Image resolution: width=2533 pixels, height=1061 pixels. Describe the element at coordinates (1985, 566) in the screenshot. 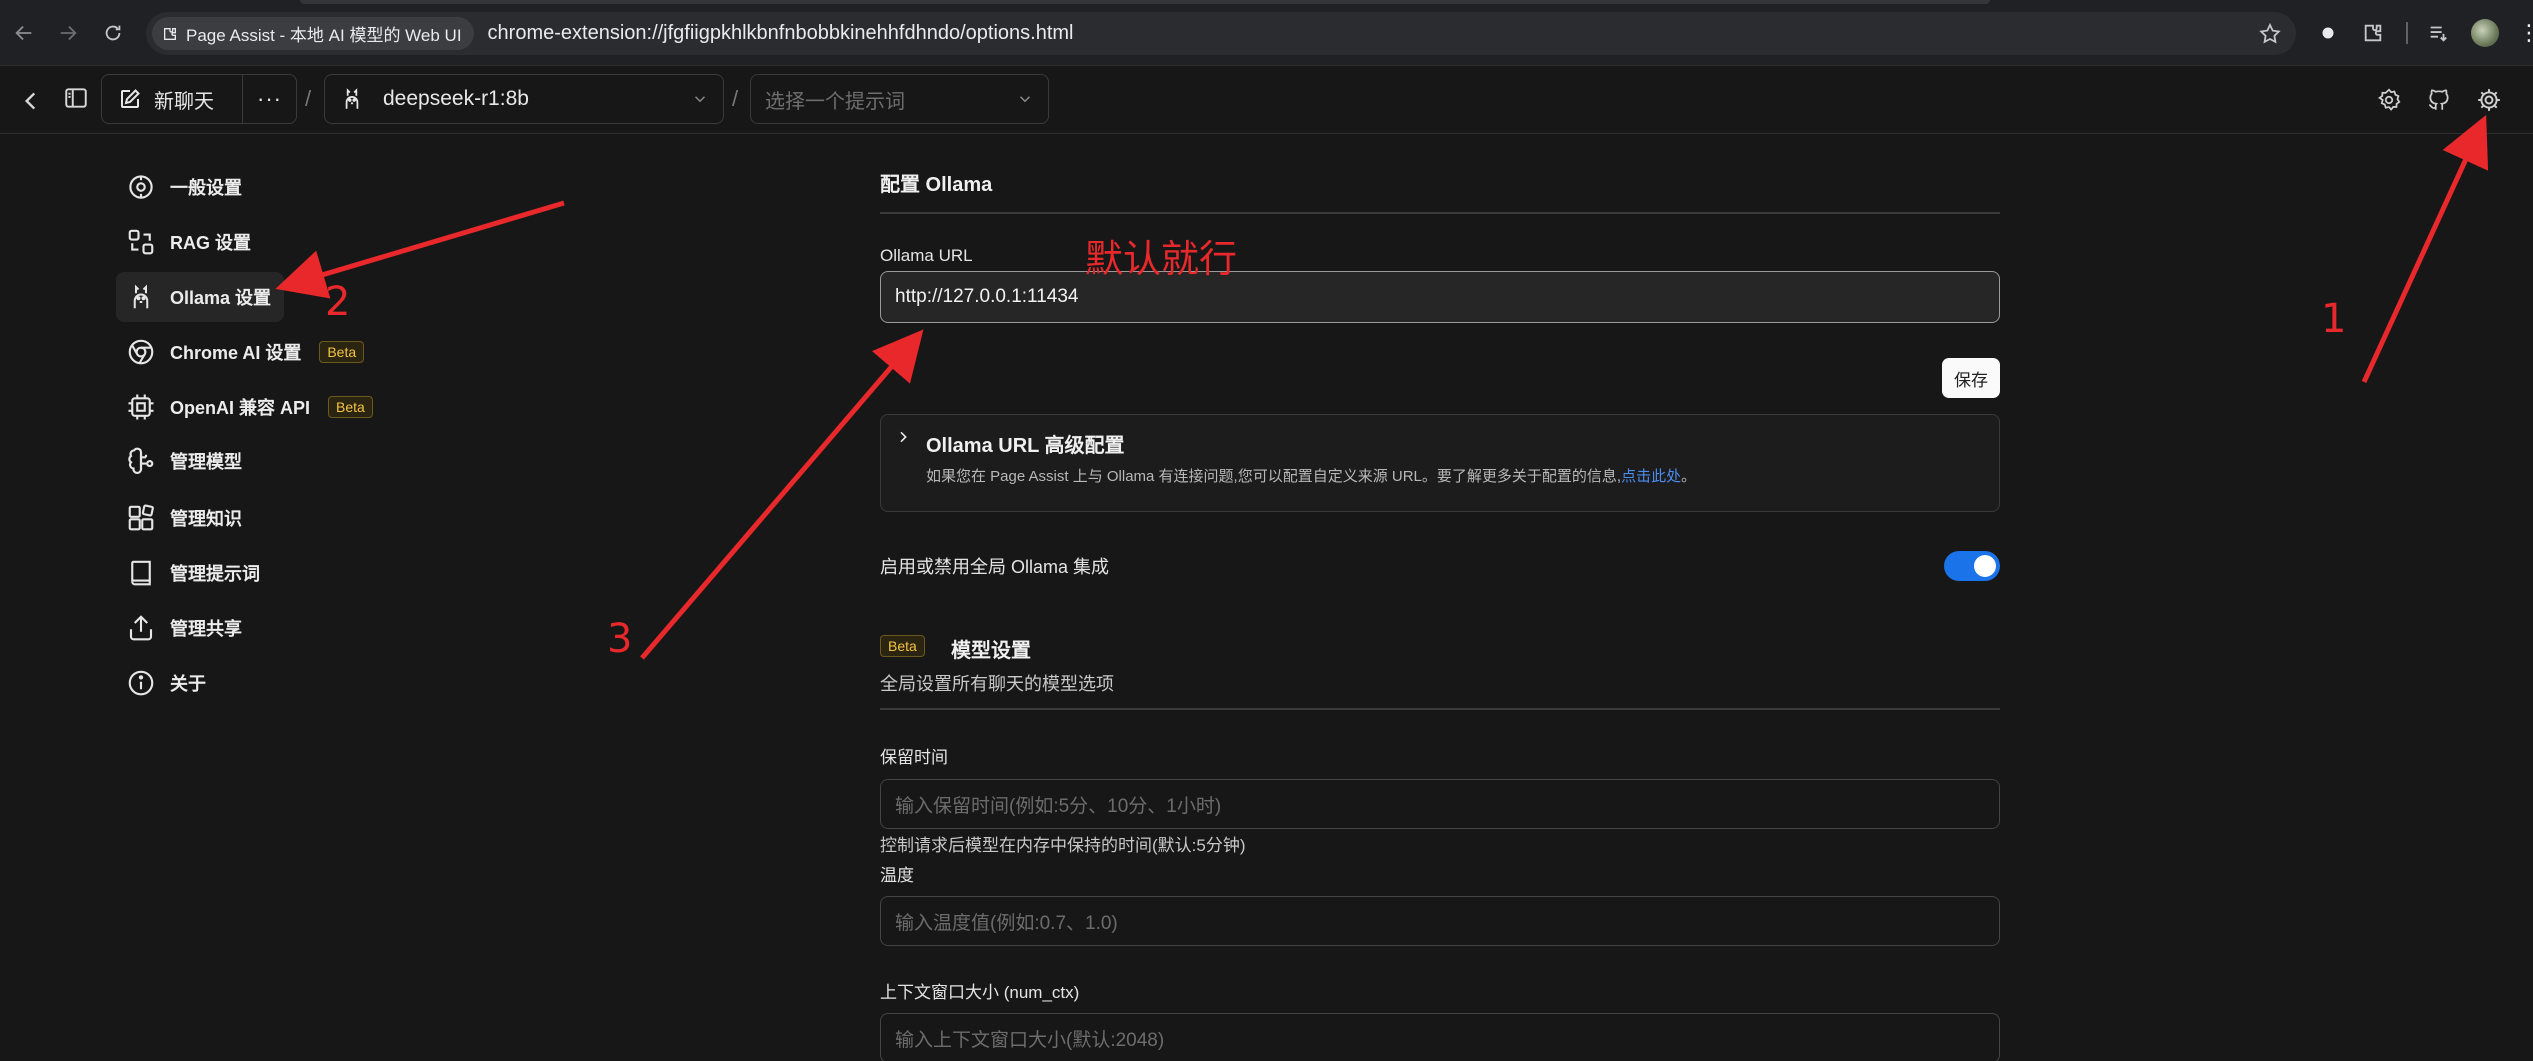

I see `toggle-knob` at that location.